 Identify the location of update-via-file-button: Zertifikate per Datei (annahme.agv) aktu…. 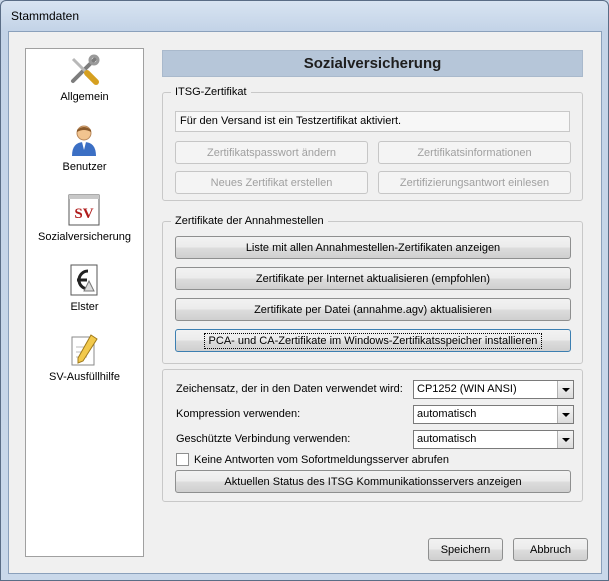
(373, 309).